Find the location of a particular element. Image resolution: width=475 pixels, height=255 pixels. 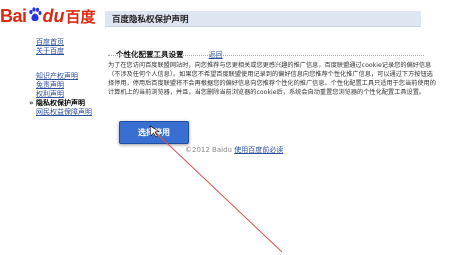

mouse-pointer-icon is located at coordinates (154, 131).